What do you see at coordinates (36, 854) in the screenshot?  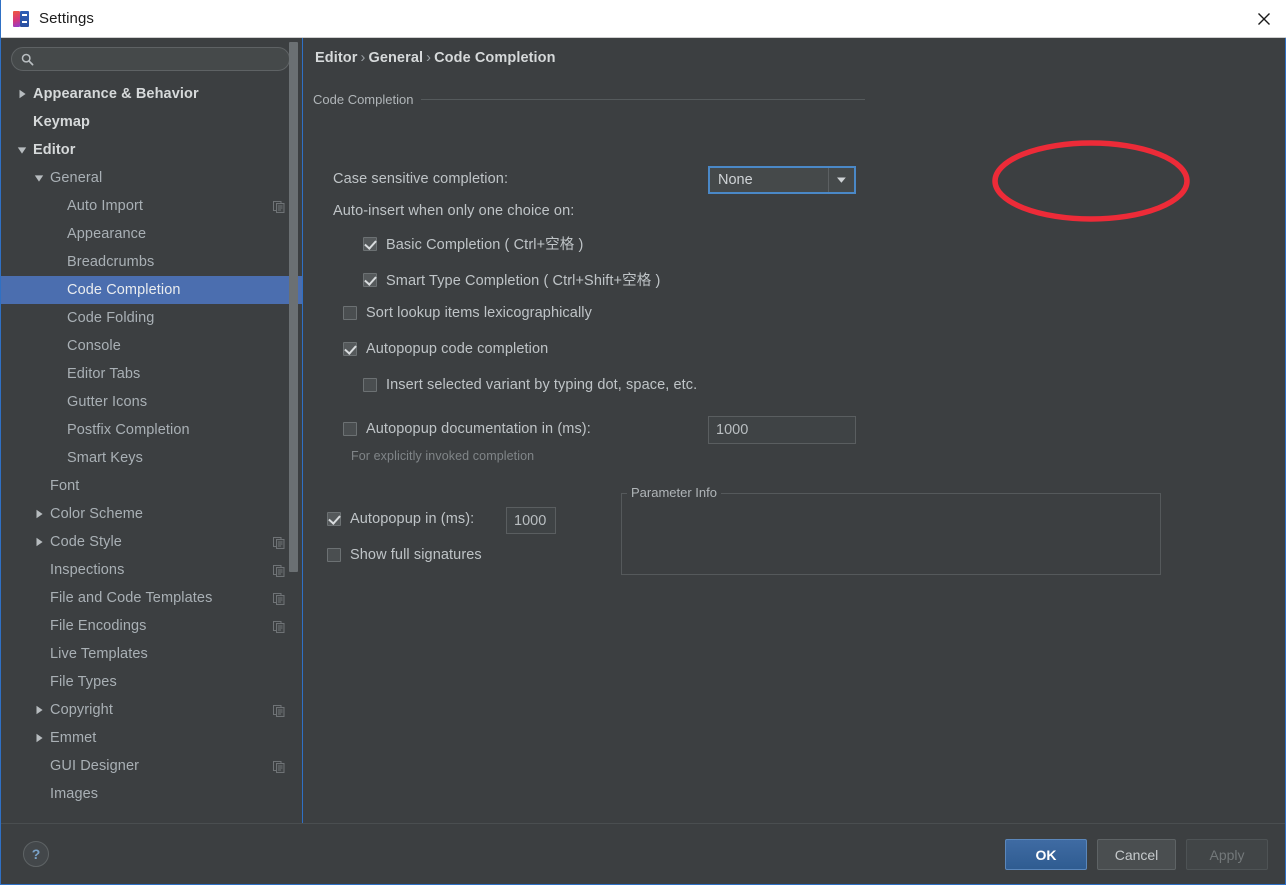 I see `help-icon: ?` at bounding box center [36, 854].